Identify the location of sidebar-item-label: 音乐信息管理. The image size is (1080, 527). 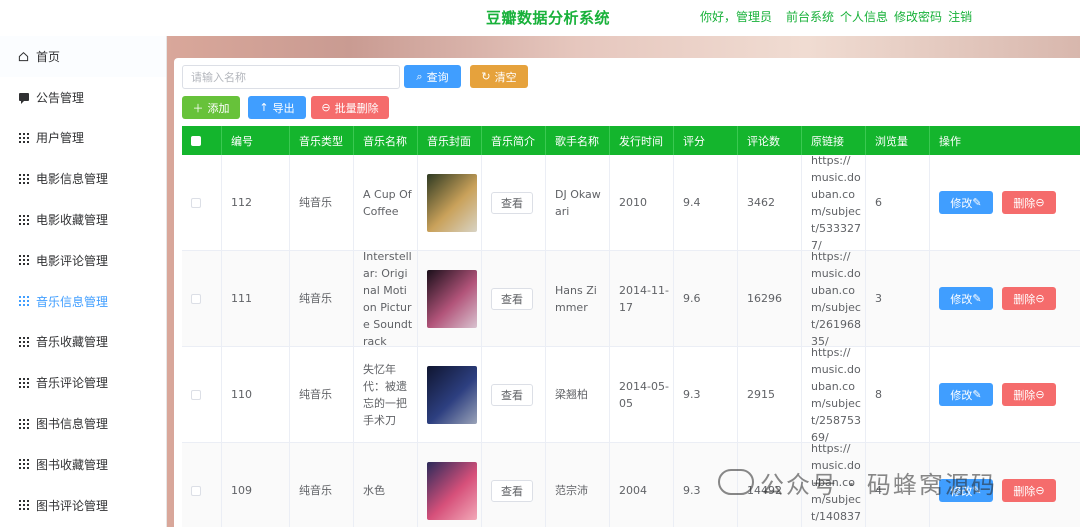
(72, 301).